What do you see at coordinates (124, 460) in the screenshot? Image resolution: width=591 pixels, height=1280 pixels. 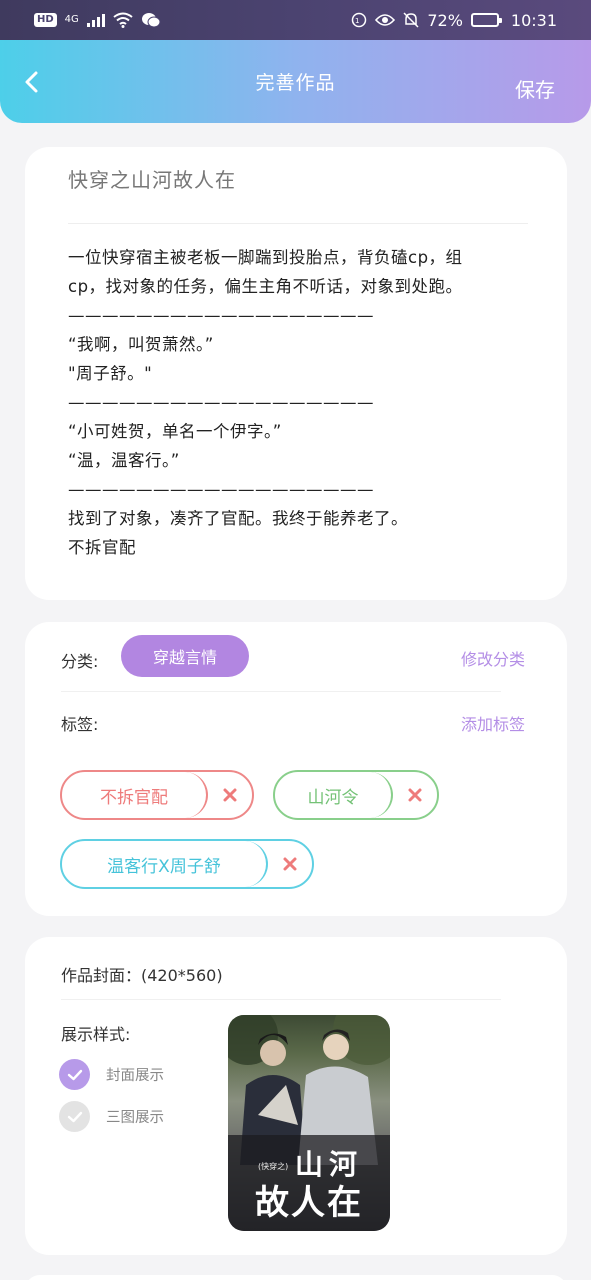 I see `description-line: “温，温客行。”` at bounding box center [124, 460].